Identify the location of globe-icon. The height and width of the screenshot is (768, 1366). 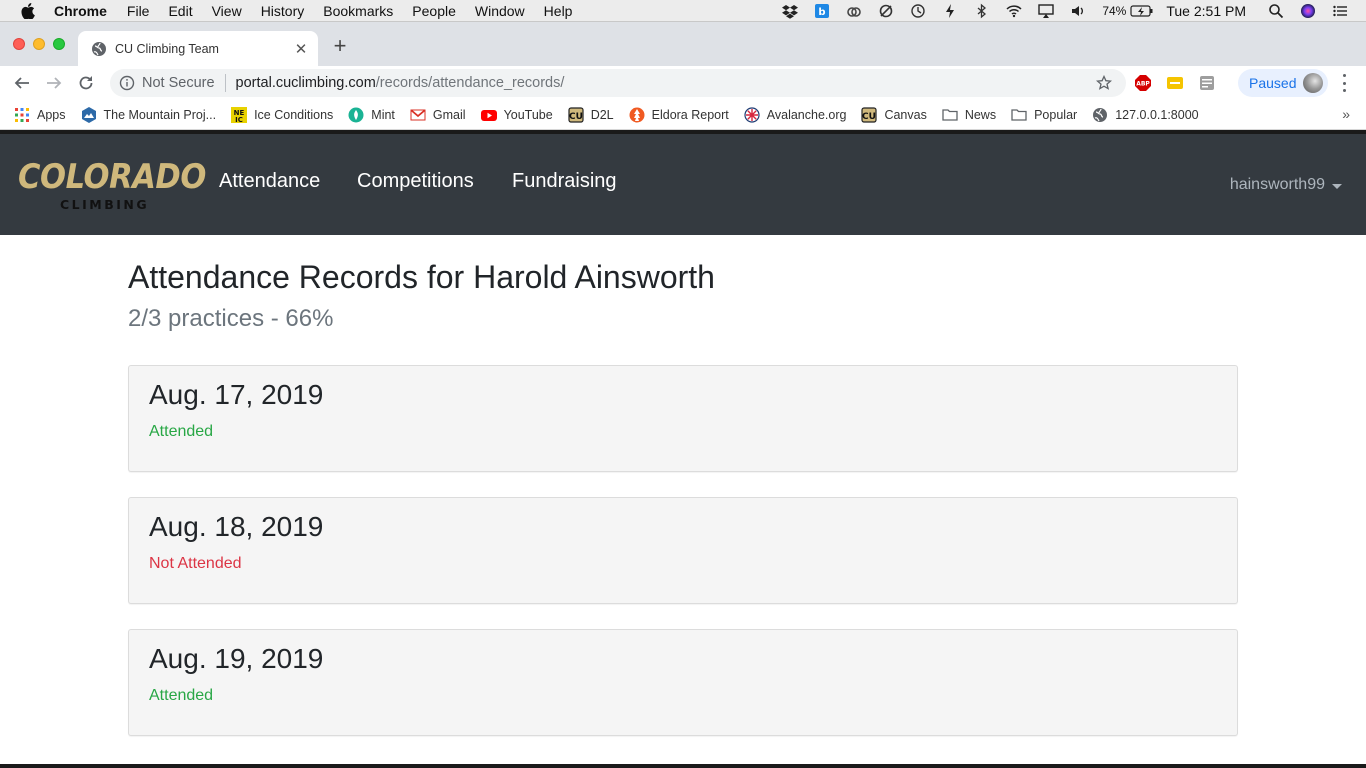
(99, 49).